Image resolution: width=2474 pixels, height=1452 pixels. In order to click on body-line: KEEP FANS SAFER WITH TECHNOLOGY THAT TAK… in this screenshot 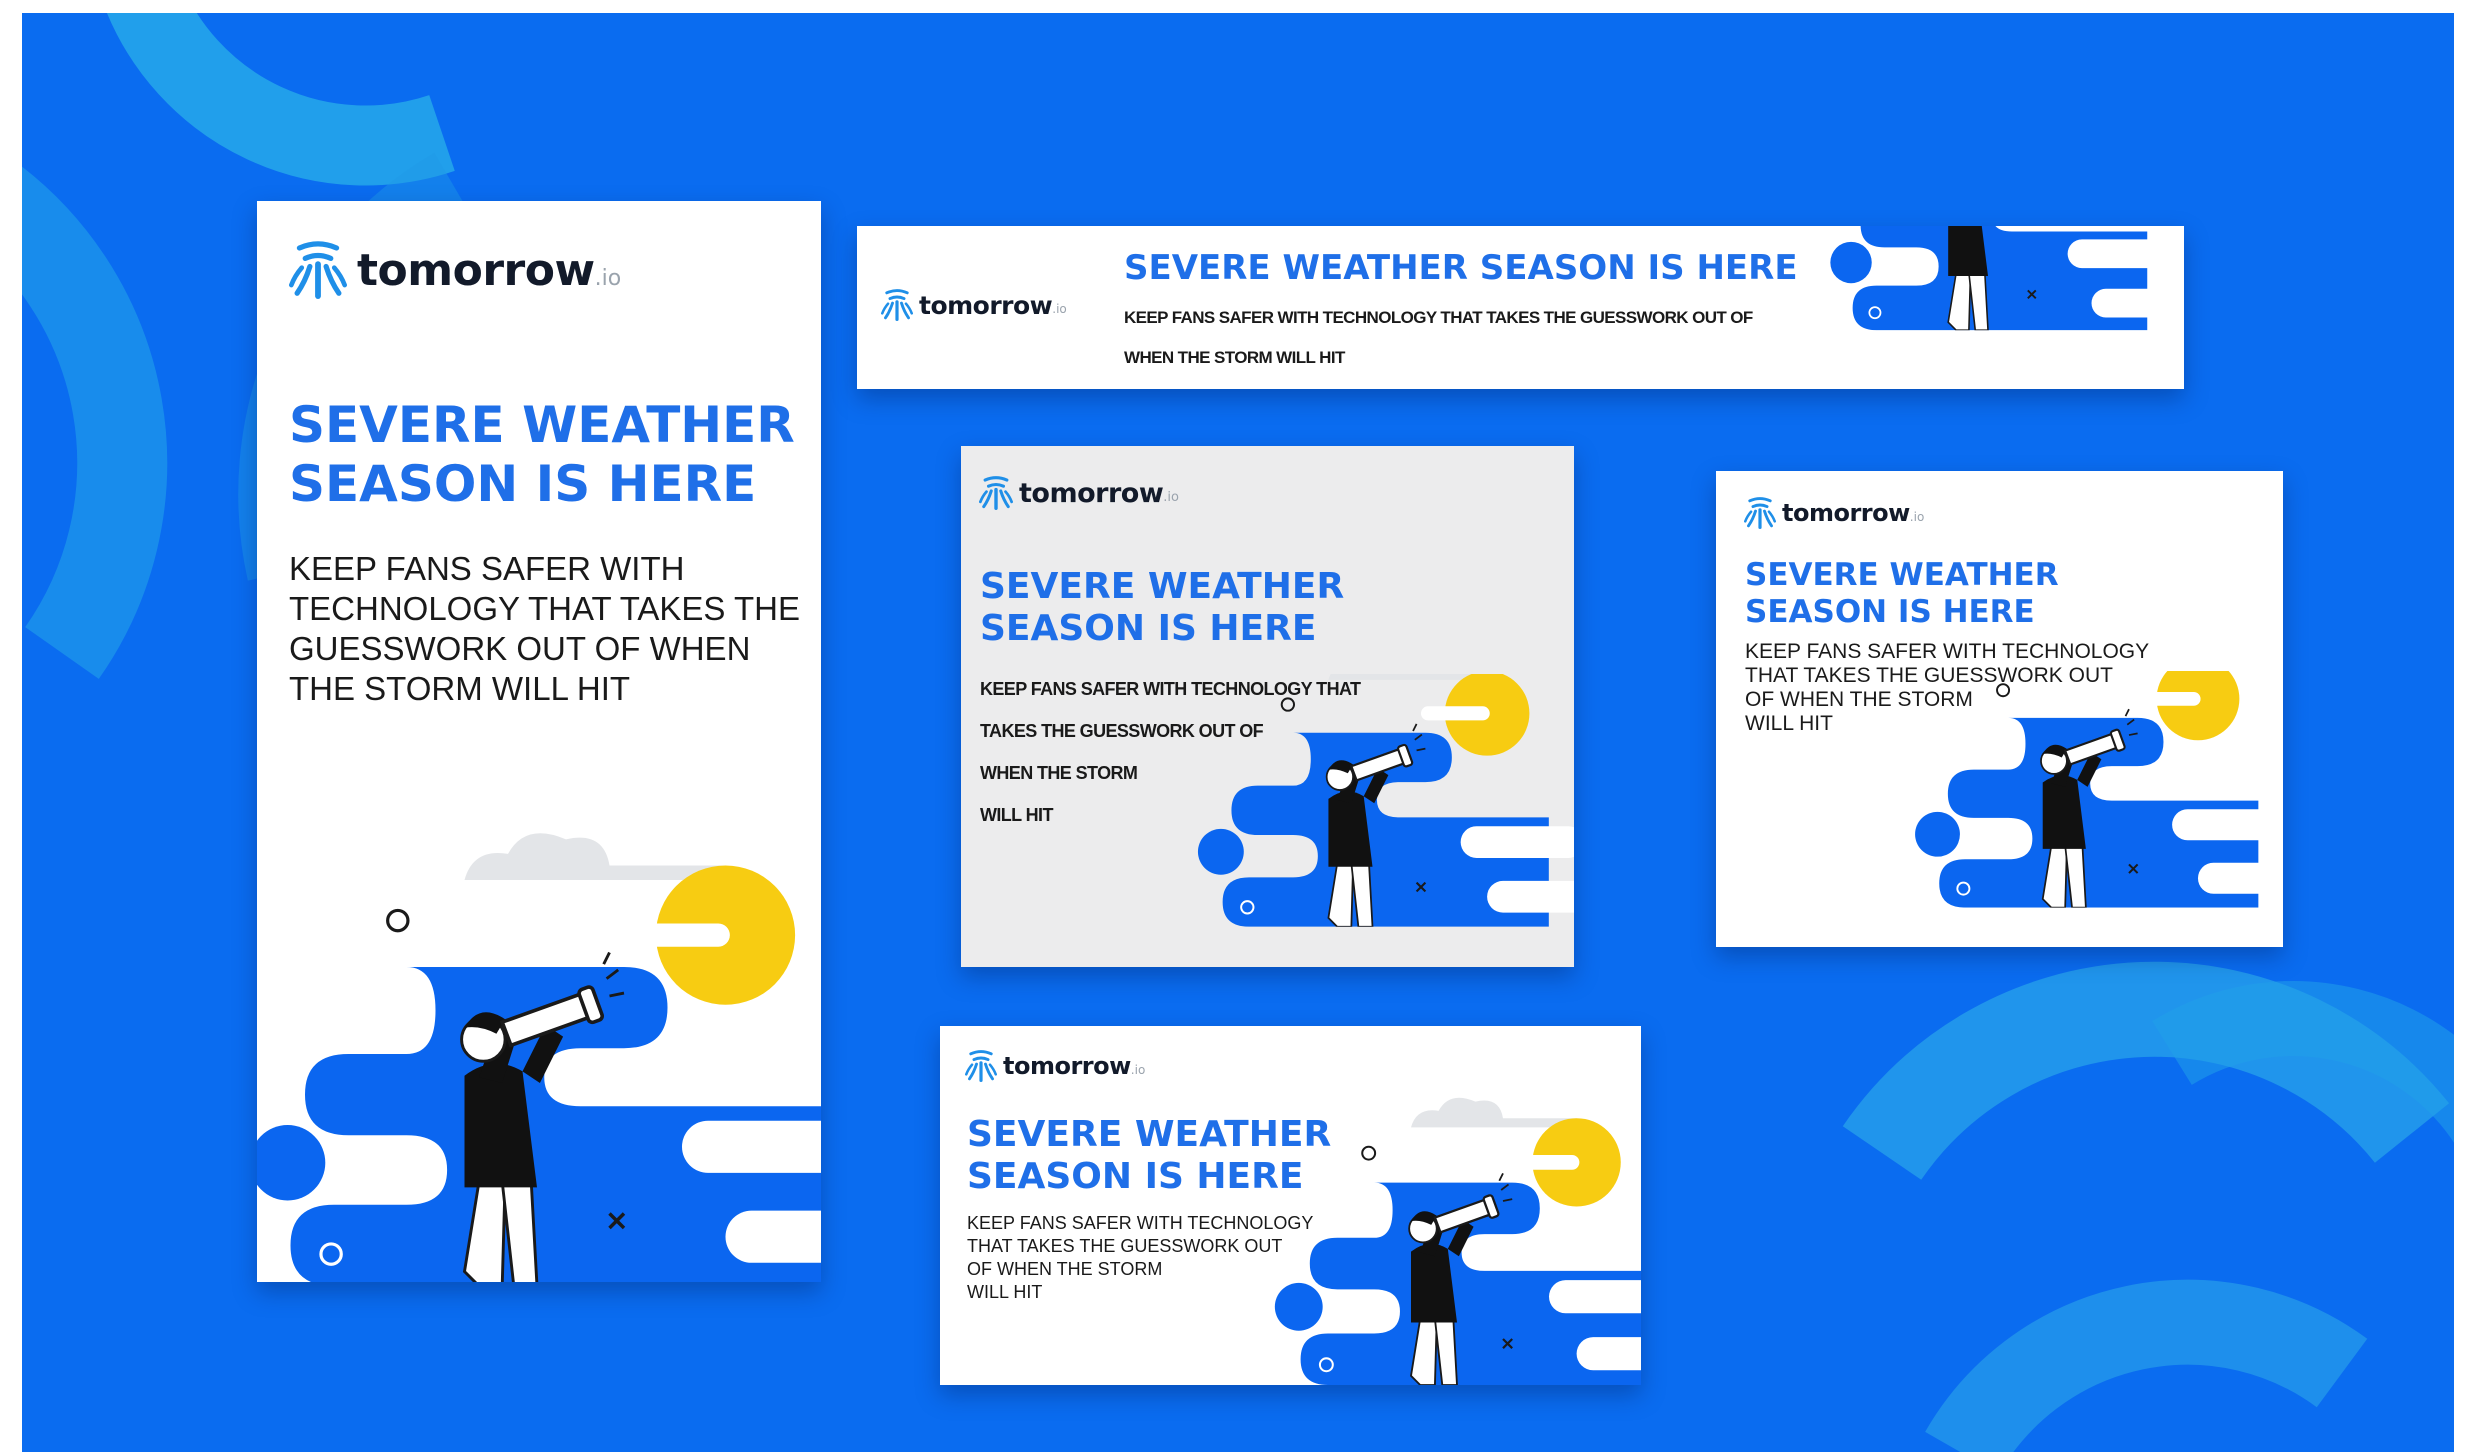, I will do `click(1438, 317)`.